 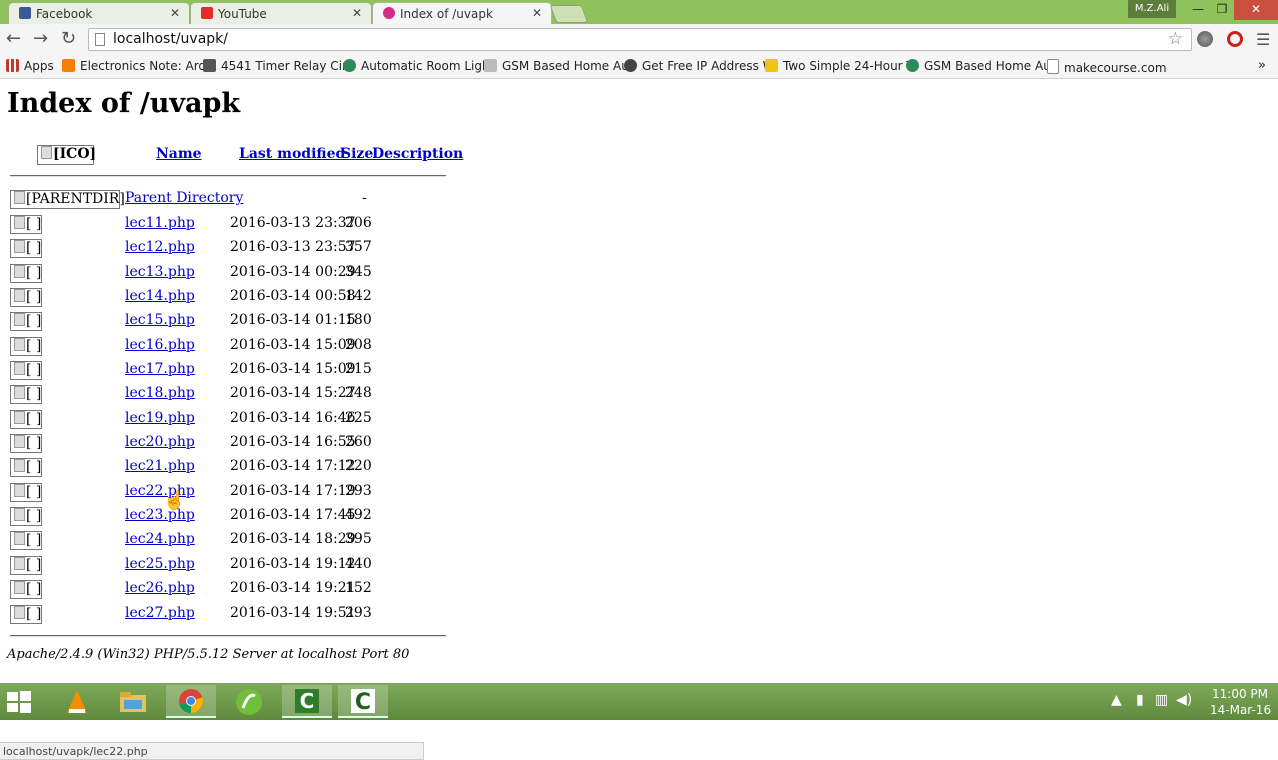 What do you see at coordinates (174, 500) in the screenshot?
I see `hand-cursor-icon: ☝` at bounding box center [174, 500].